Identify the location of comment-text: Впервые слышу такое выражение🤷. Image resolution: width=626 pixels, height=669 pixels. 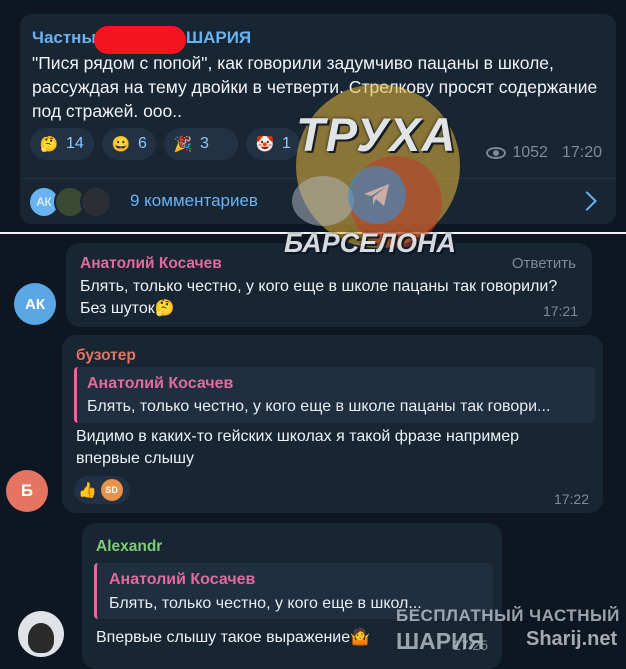
(233, 637).